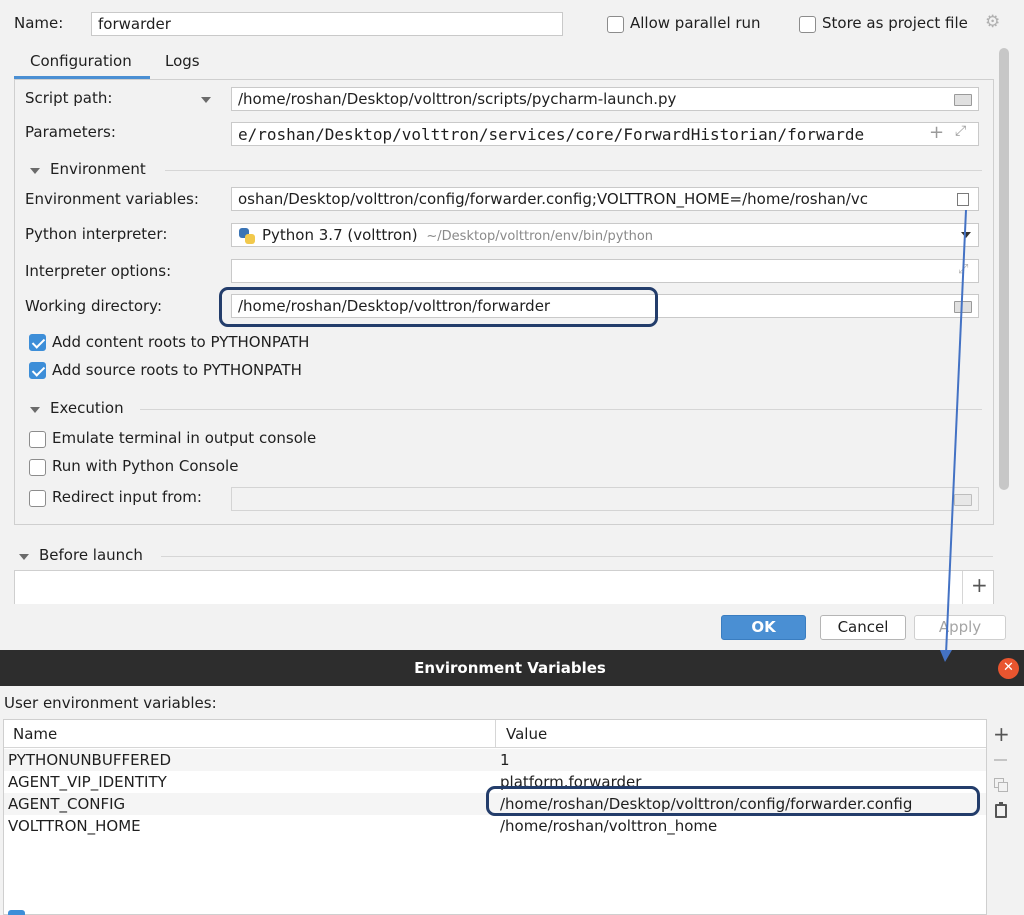  What do you see at coordinates (946, 656) in the screenshot?
I see `arrow-head` at bounding box center [946, 656].